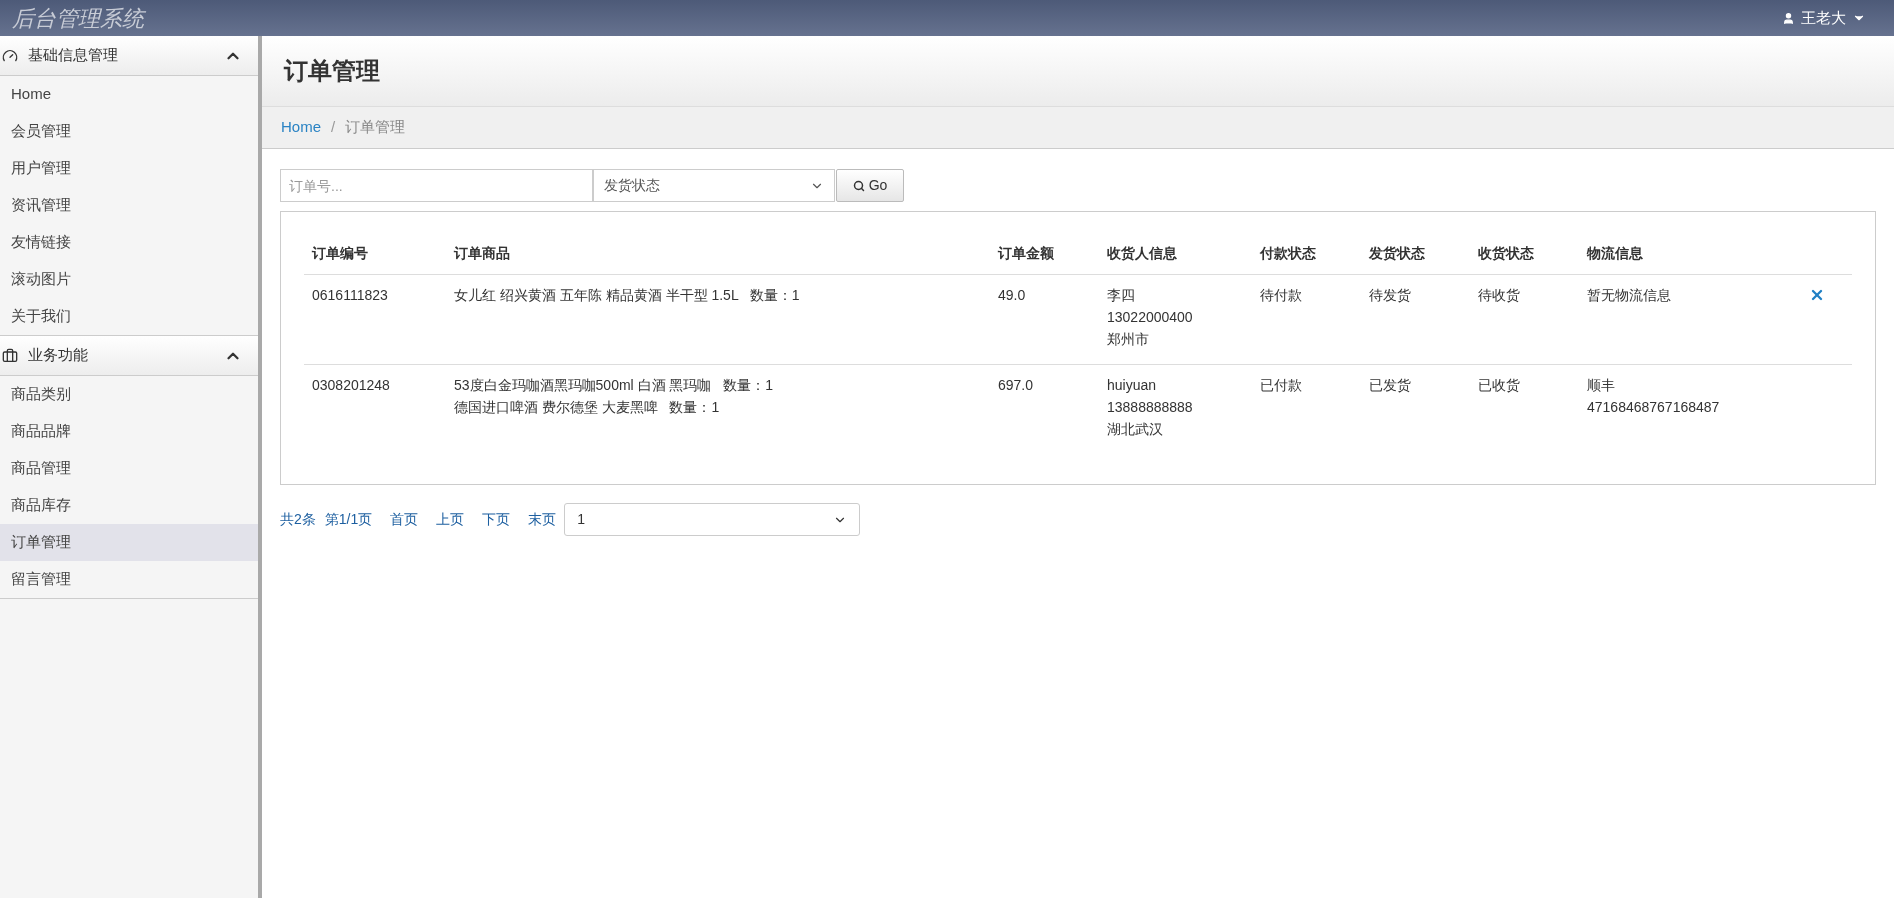 The width and height of the screenshot is (1894, 898). I want to click on user-icon, so click(1788, 18).